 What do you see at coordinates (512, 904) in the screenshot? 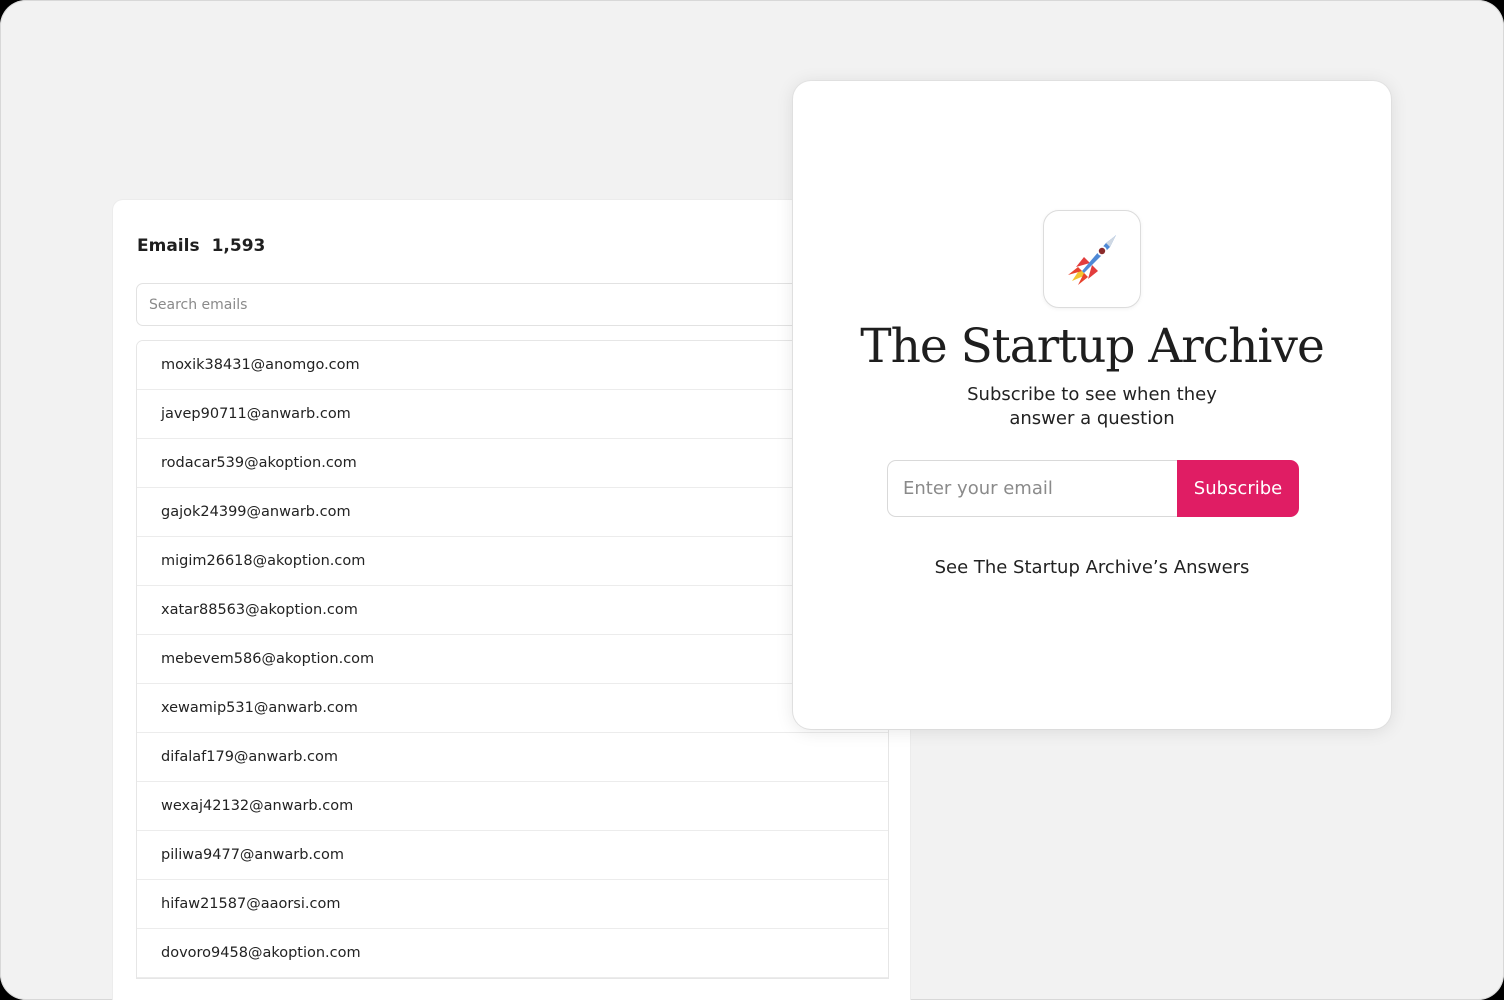
I see `email-list-item: hifaw21587@aaorsi.com` at bounding box center [512, 904].